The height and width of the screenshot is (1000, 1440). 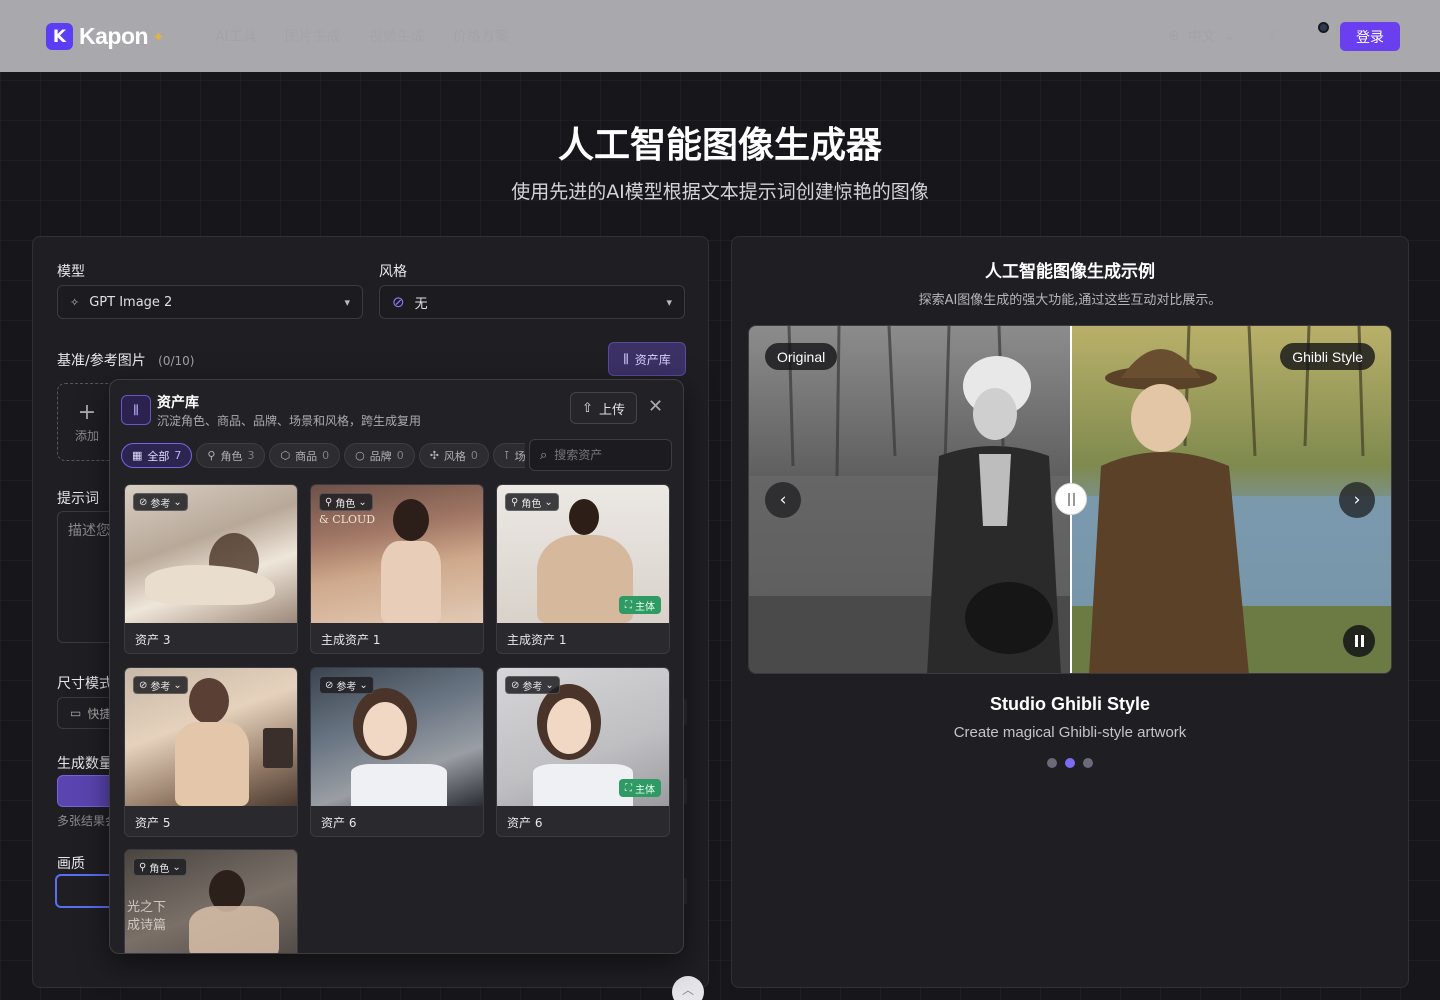 What do you see at coordinates (101, 361) in the screenshot?
I see `reference-label-text: 基准/参考图片` at bounding box center [101, 361].